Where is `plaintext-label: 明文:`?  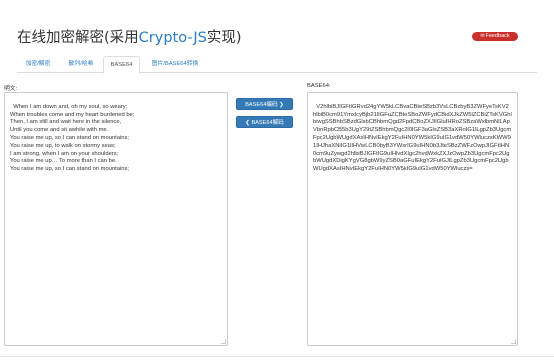
plaintext-label: 明文: is located at coordinates (11, 89).